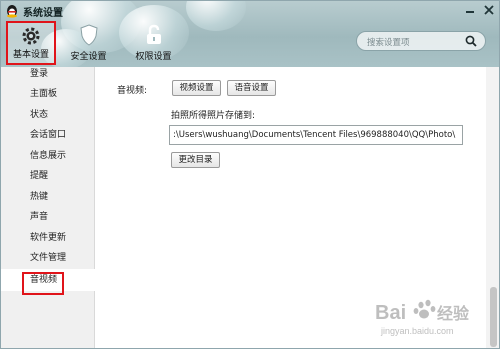 The image size is (500, 349). I want to click on sidebar-item-label: 软件更新, so click(48, 238).